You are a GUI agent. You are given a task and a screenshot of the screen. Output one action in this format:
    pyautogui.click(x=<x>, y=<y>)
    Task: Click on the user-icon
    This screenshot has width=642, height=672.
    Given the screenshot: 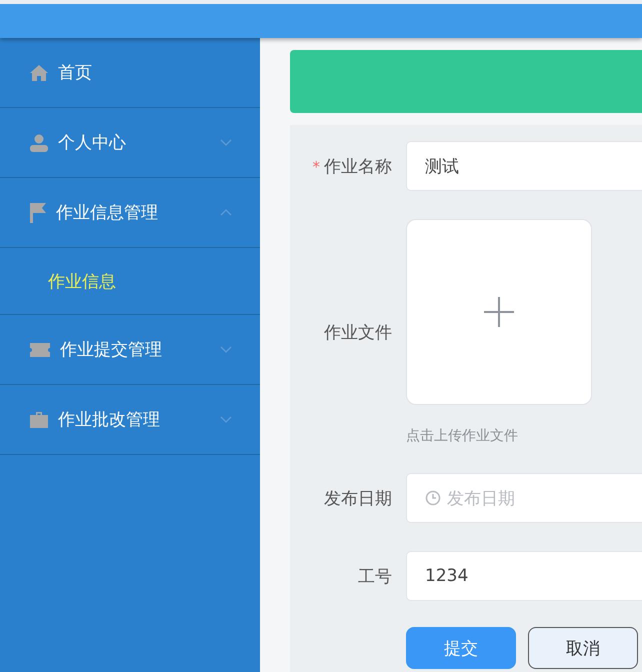 What is the action you would take?
    pyautogui.click(x=39, y=143)
    